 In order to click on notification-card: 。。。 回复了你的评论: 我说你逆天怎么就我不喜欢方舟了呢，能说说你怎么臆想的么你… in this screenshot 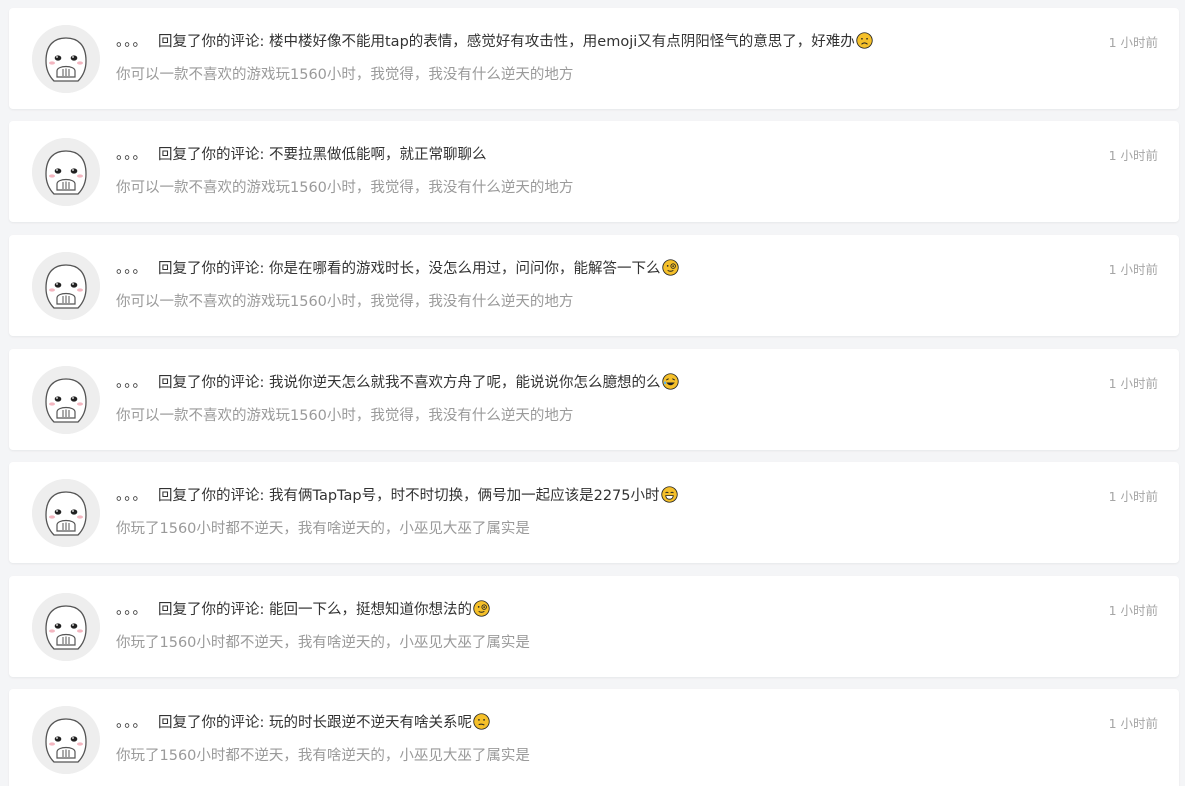, I will do `click(594, 399)`.